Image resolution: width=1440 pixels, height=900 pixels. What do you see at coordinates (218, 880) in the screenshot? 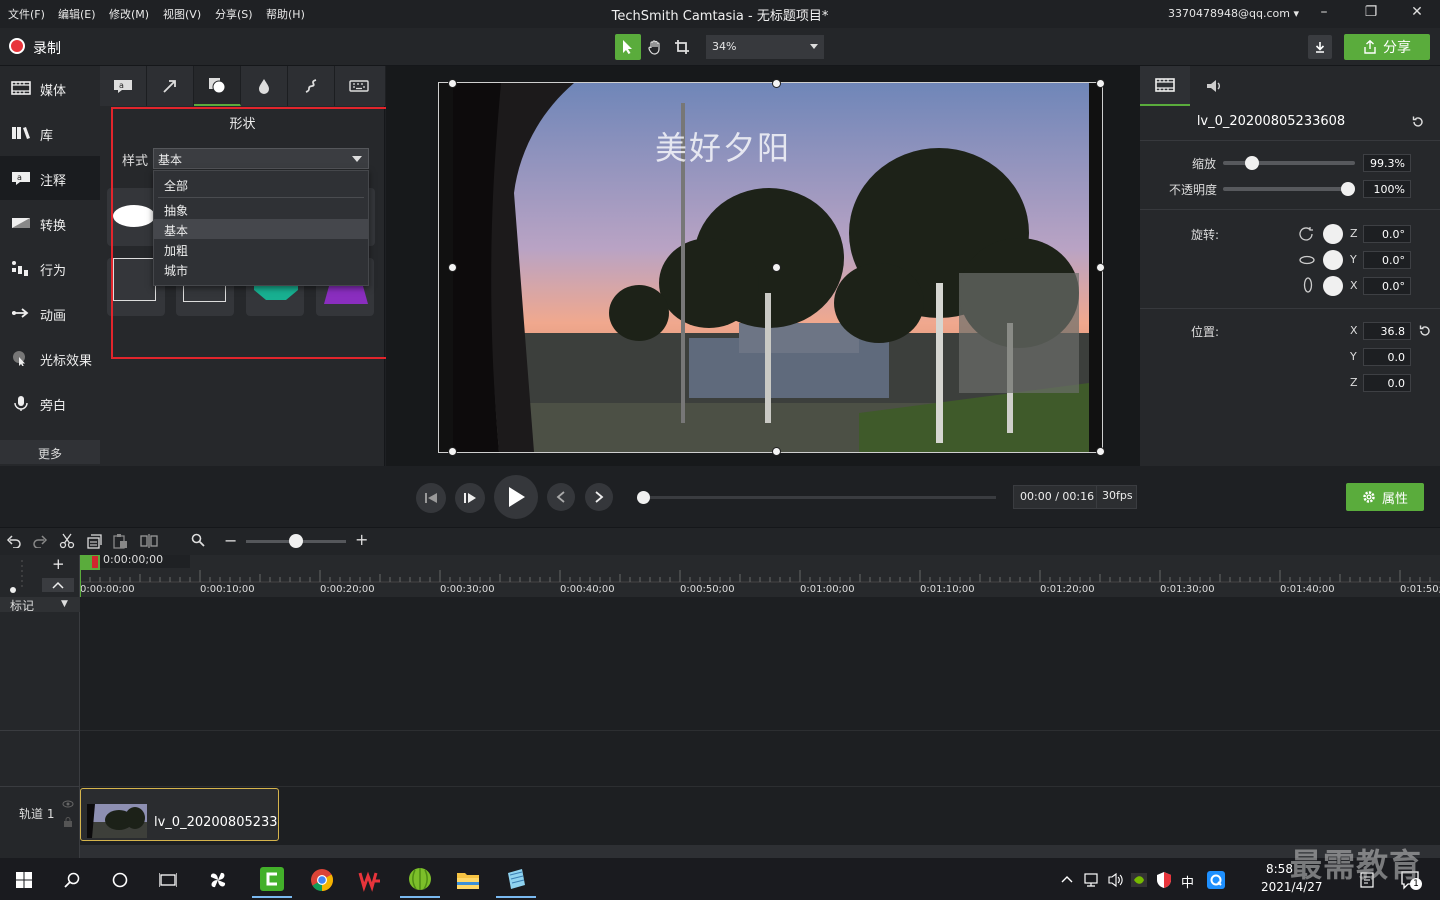
I see `taskbar-app-pinwheel` at bounding box center [218, 880].